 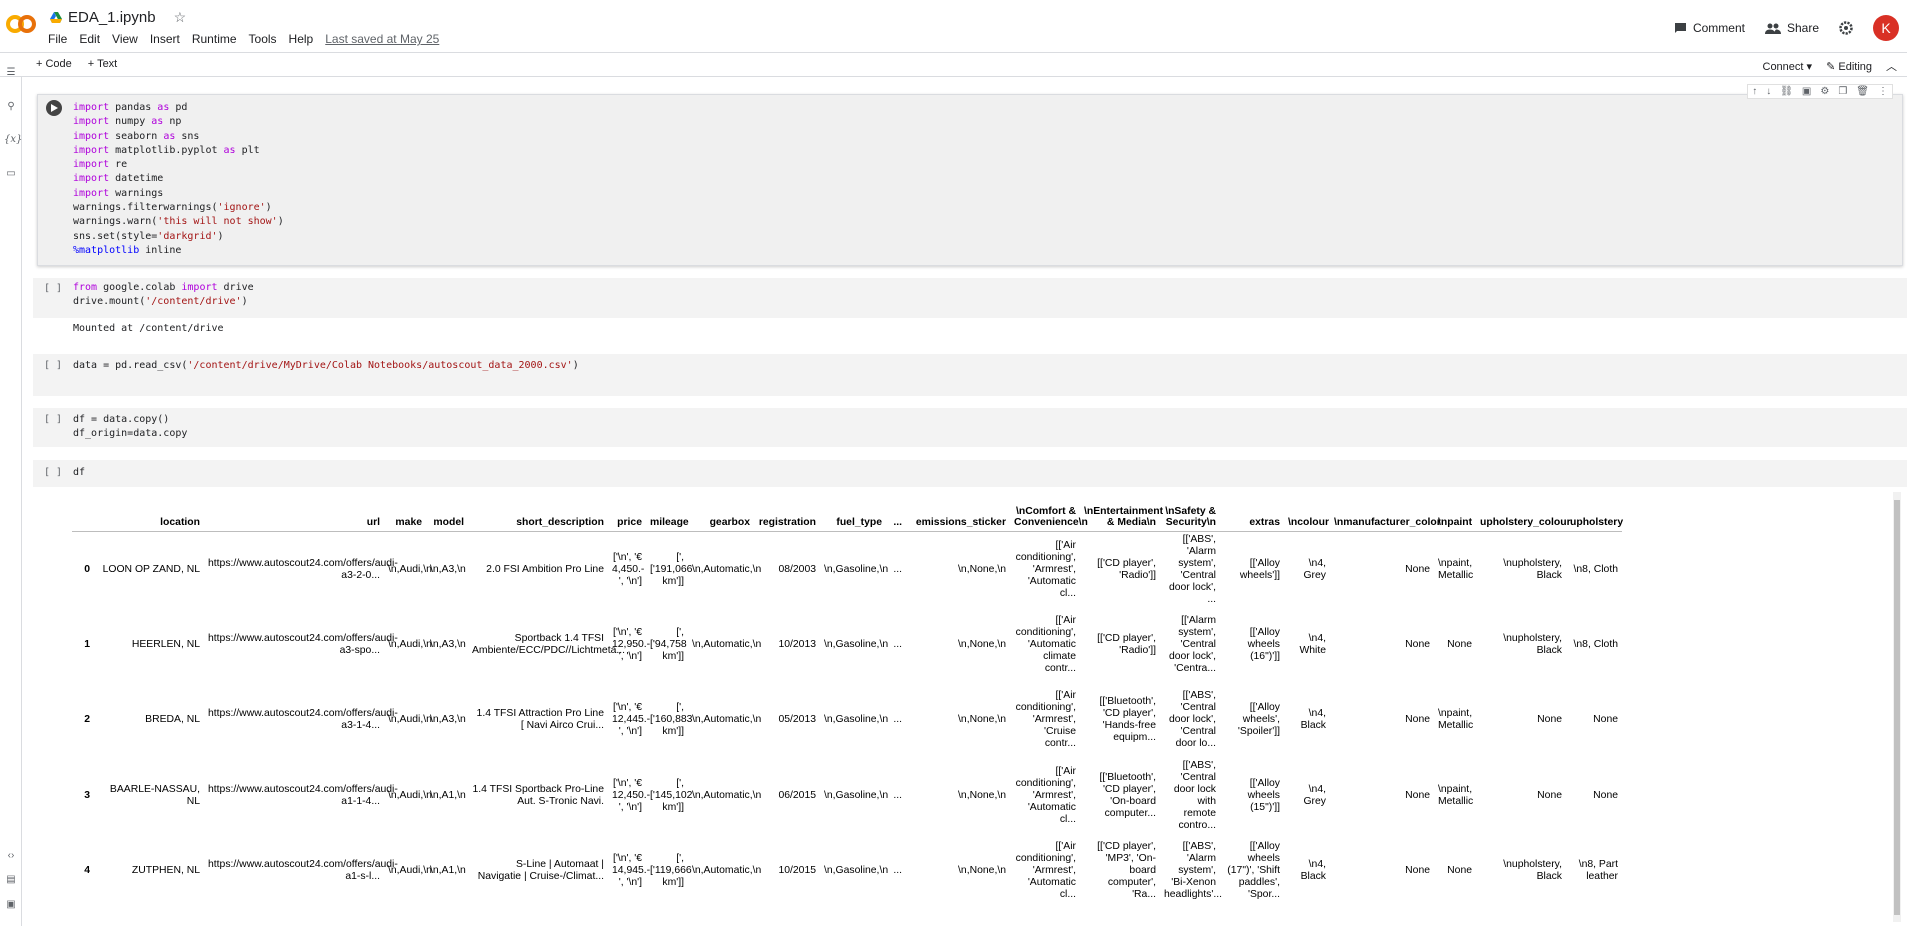 I want to click on code-snippets-icon: ‹›, so click(x=11, y=856).